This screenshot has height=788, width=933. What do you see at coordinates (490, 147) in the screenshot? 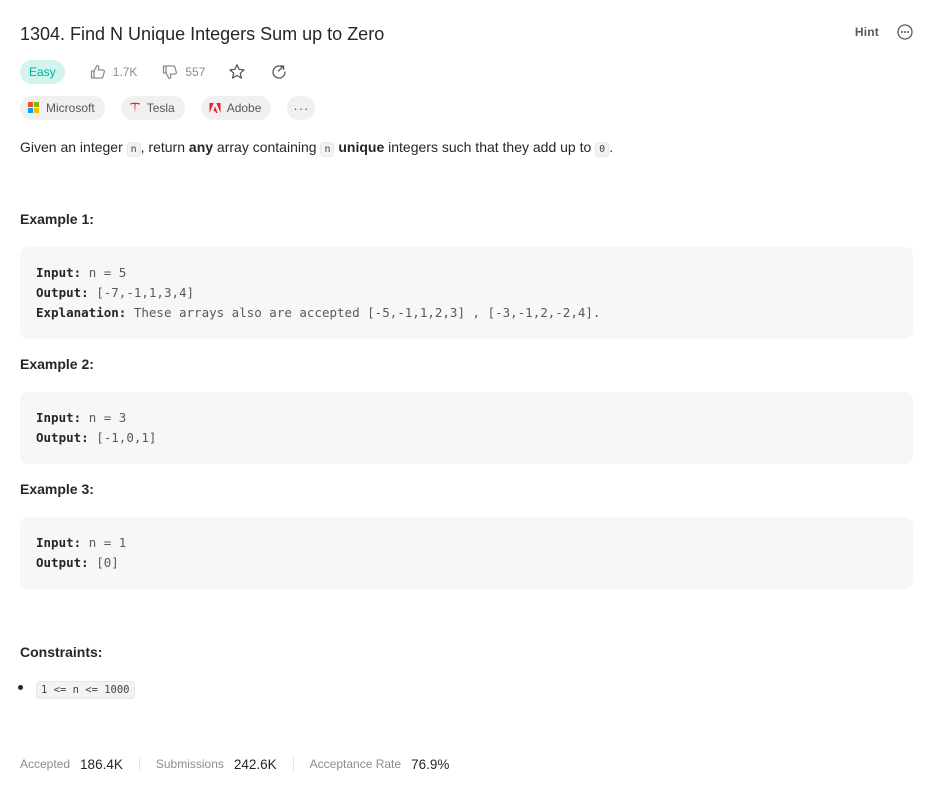
I see `desc-text: integers such that they add up to` at bounding box center [490, 147].